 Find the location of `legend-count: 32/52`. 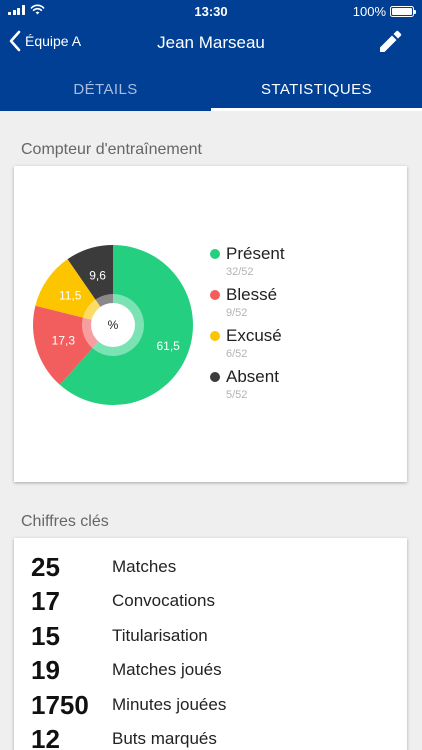

legend-count: 32/52 is located at coordinates (240, 272).